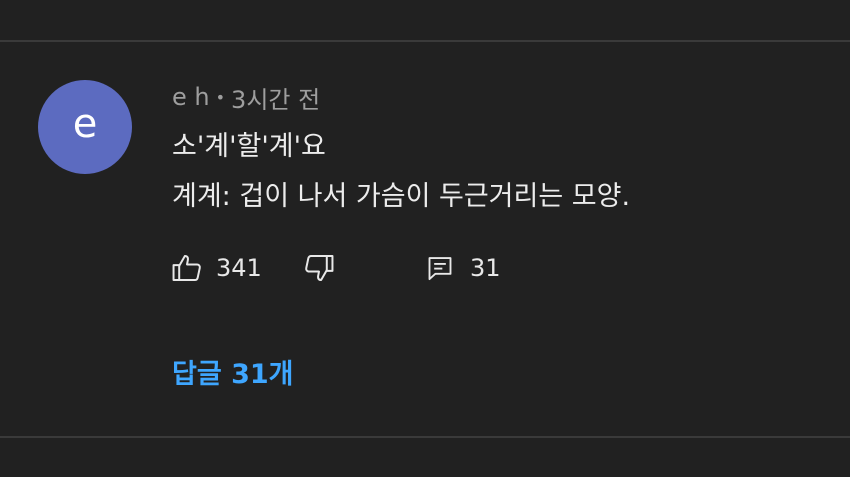 This screenshot has height=477, width=850. Describe the element at coordinates (401, 196) in the screenshot. I see `comment-text-line-2: 계계: 겁이 나서 가슴이 두근거리는 모양.` at that location.